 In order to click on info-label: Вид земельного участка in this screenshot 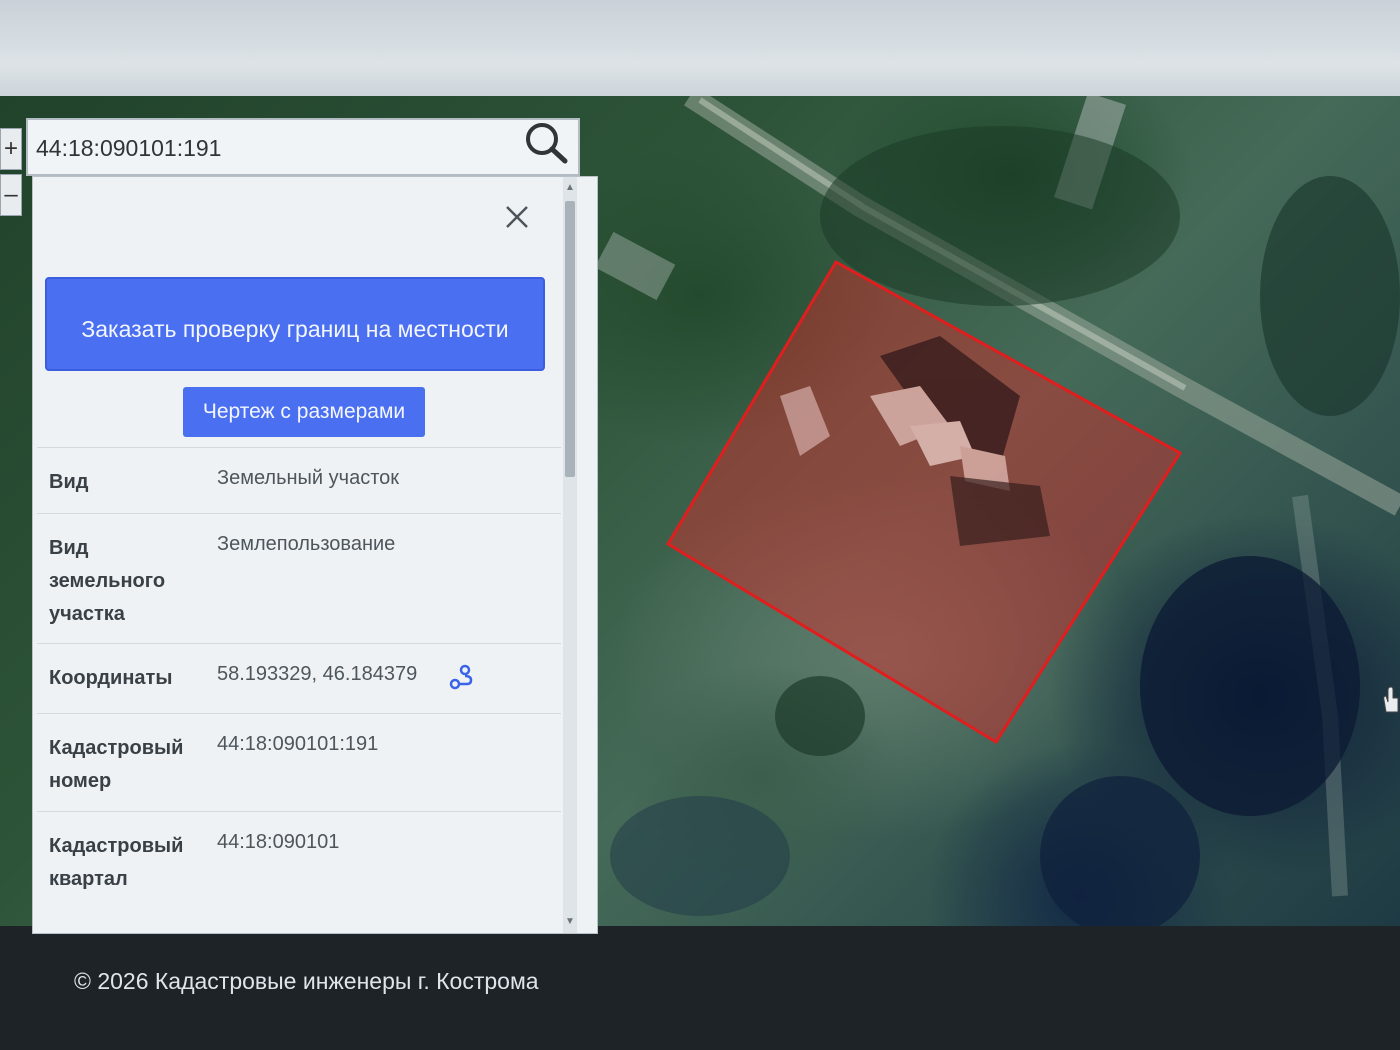, I will do `click(107, 581)`.